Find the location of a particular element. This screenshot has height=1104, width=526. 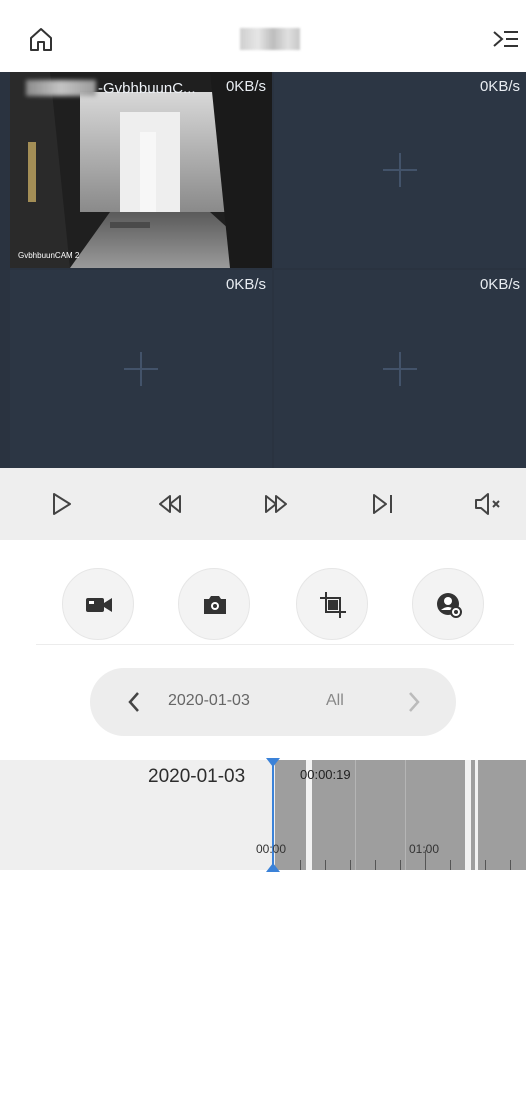

fast-forward-icon is located at coordinates (276, 504).